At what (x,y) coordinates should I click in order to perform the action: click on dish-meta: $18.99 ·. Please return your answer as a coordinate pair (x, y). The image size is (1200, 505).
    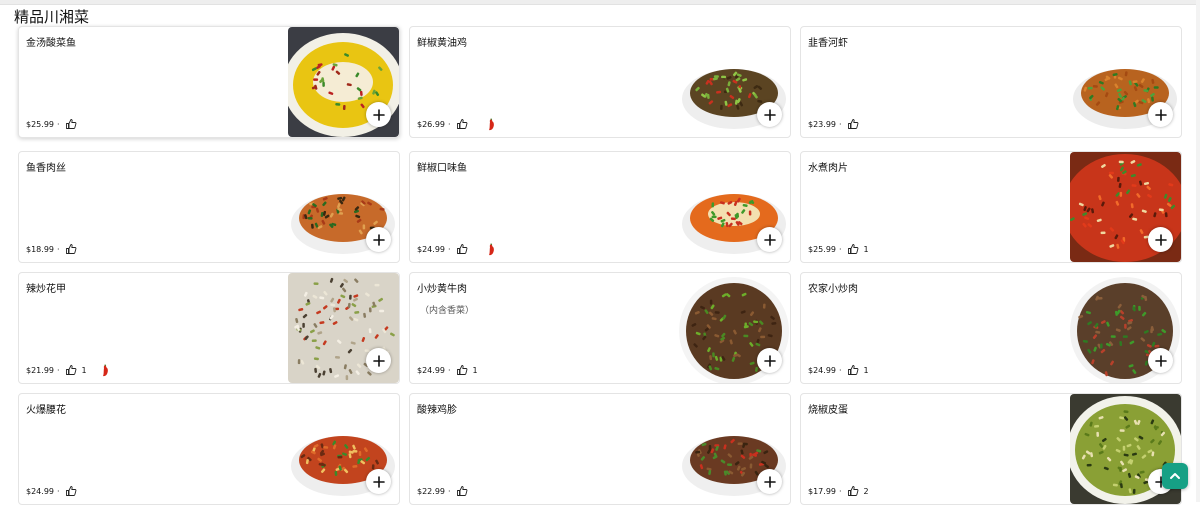
    Looking at the image, I should click on (54, 249).